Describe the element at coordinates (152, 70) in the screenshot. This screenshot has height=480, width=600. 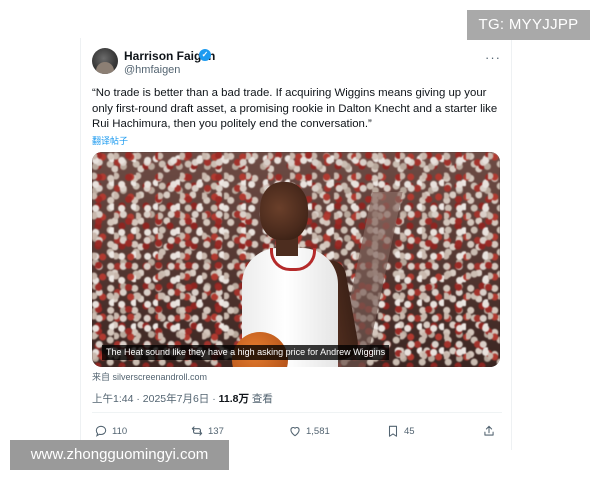
I see `author-handle: @hmfaigen` at that location.